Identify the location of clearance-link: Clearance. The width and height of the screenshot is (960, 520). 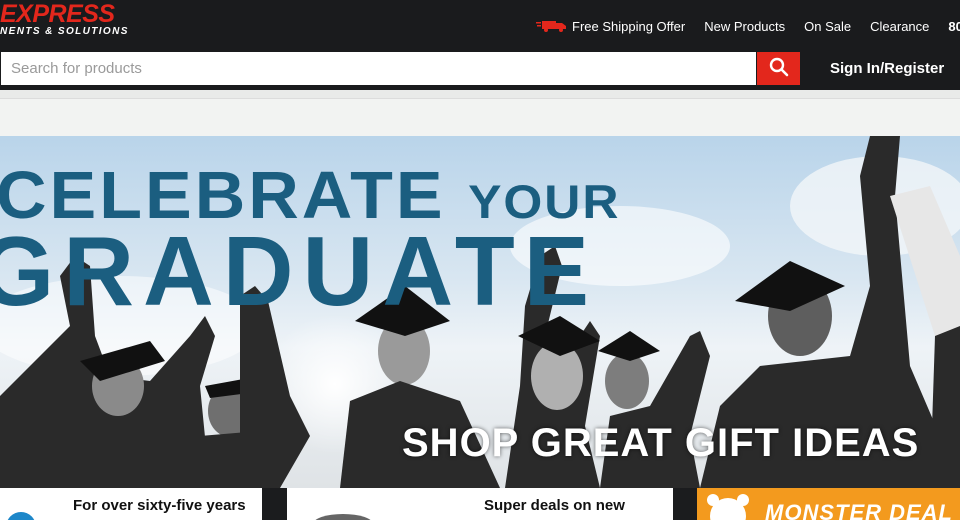
(899, 26).